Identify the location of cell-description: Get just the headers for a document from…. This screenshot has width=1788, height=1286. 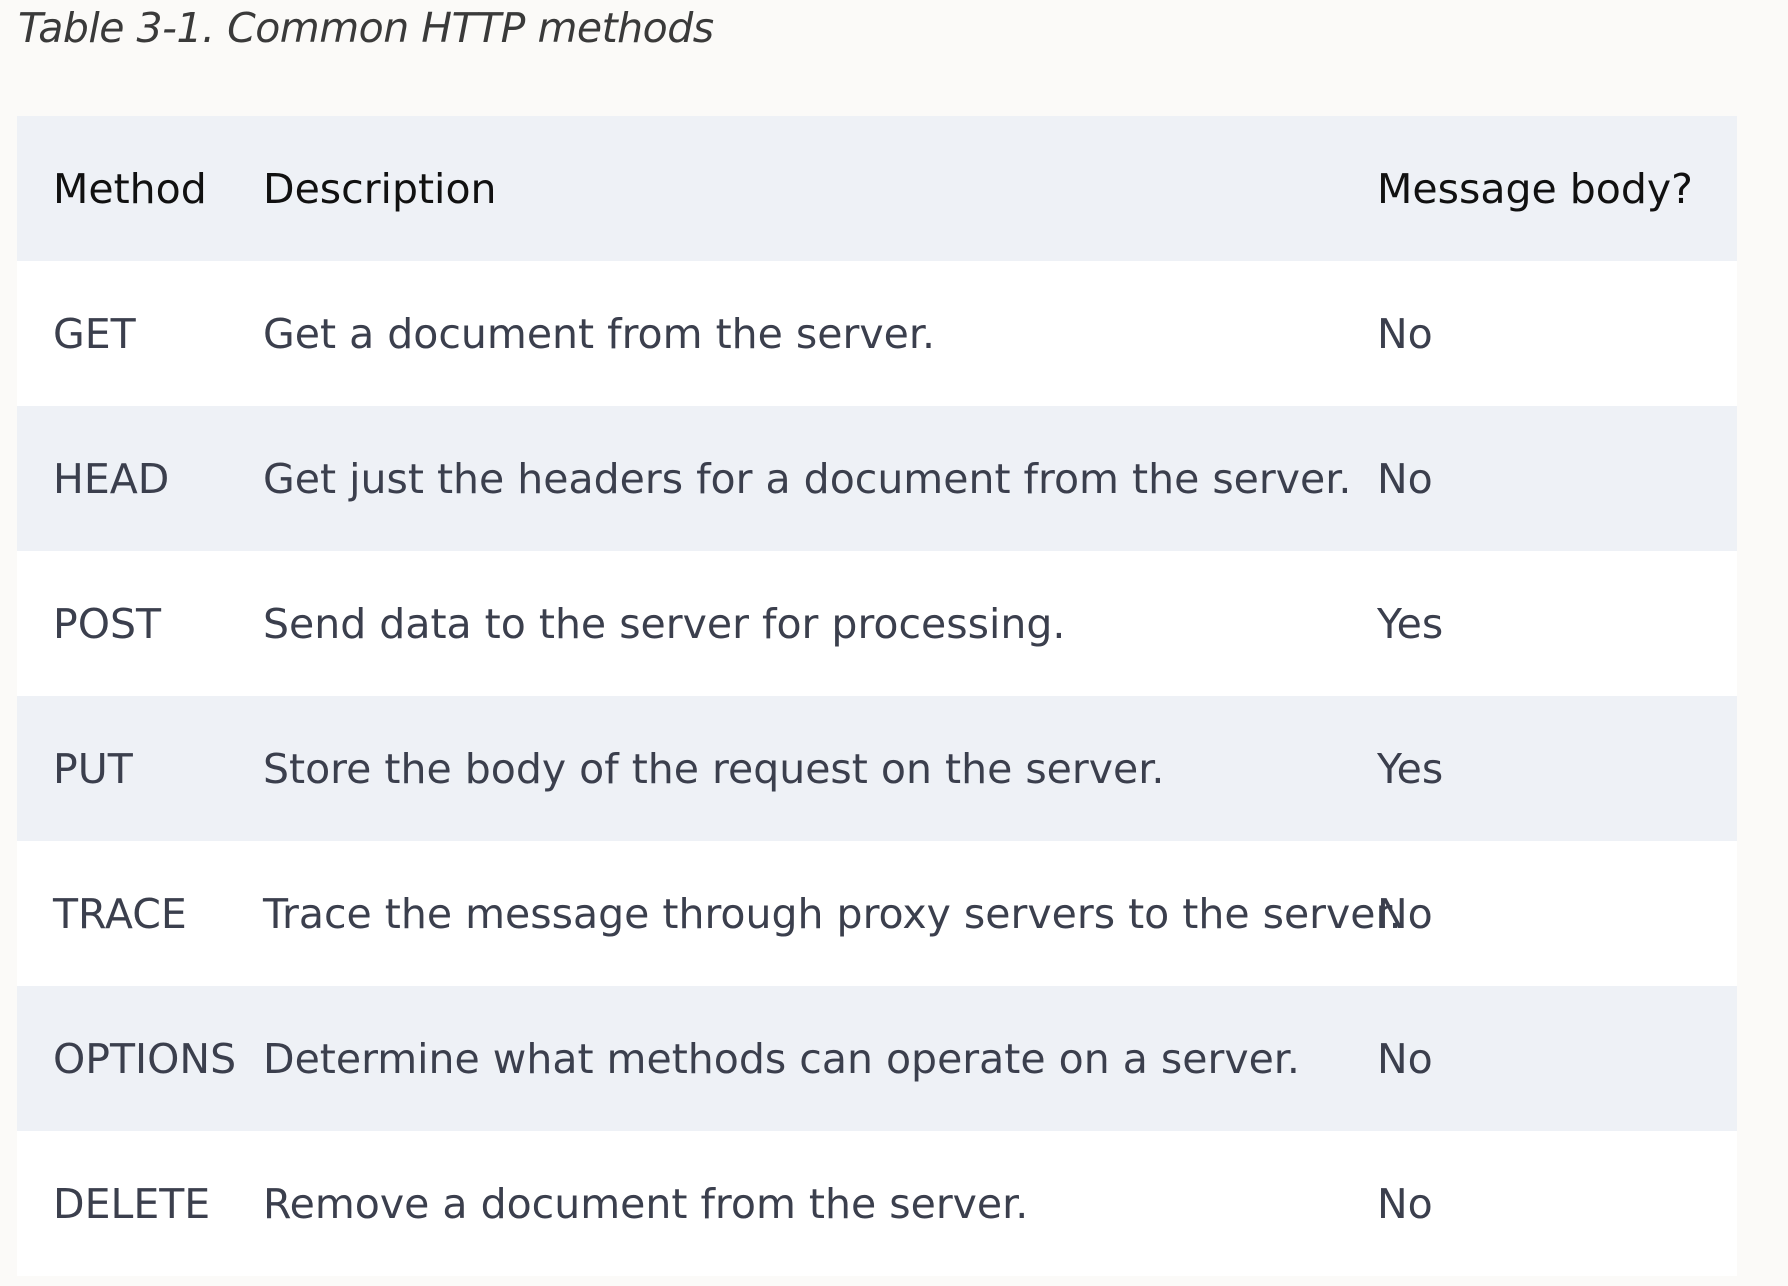
(807, 478).